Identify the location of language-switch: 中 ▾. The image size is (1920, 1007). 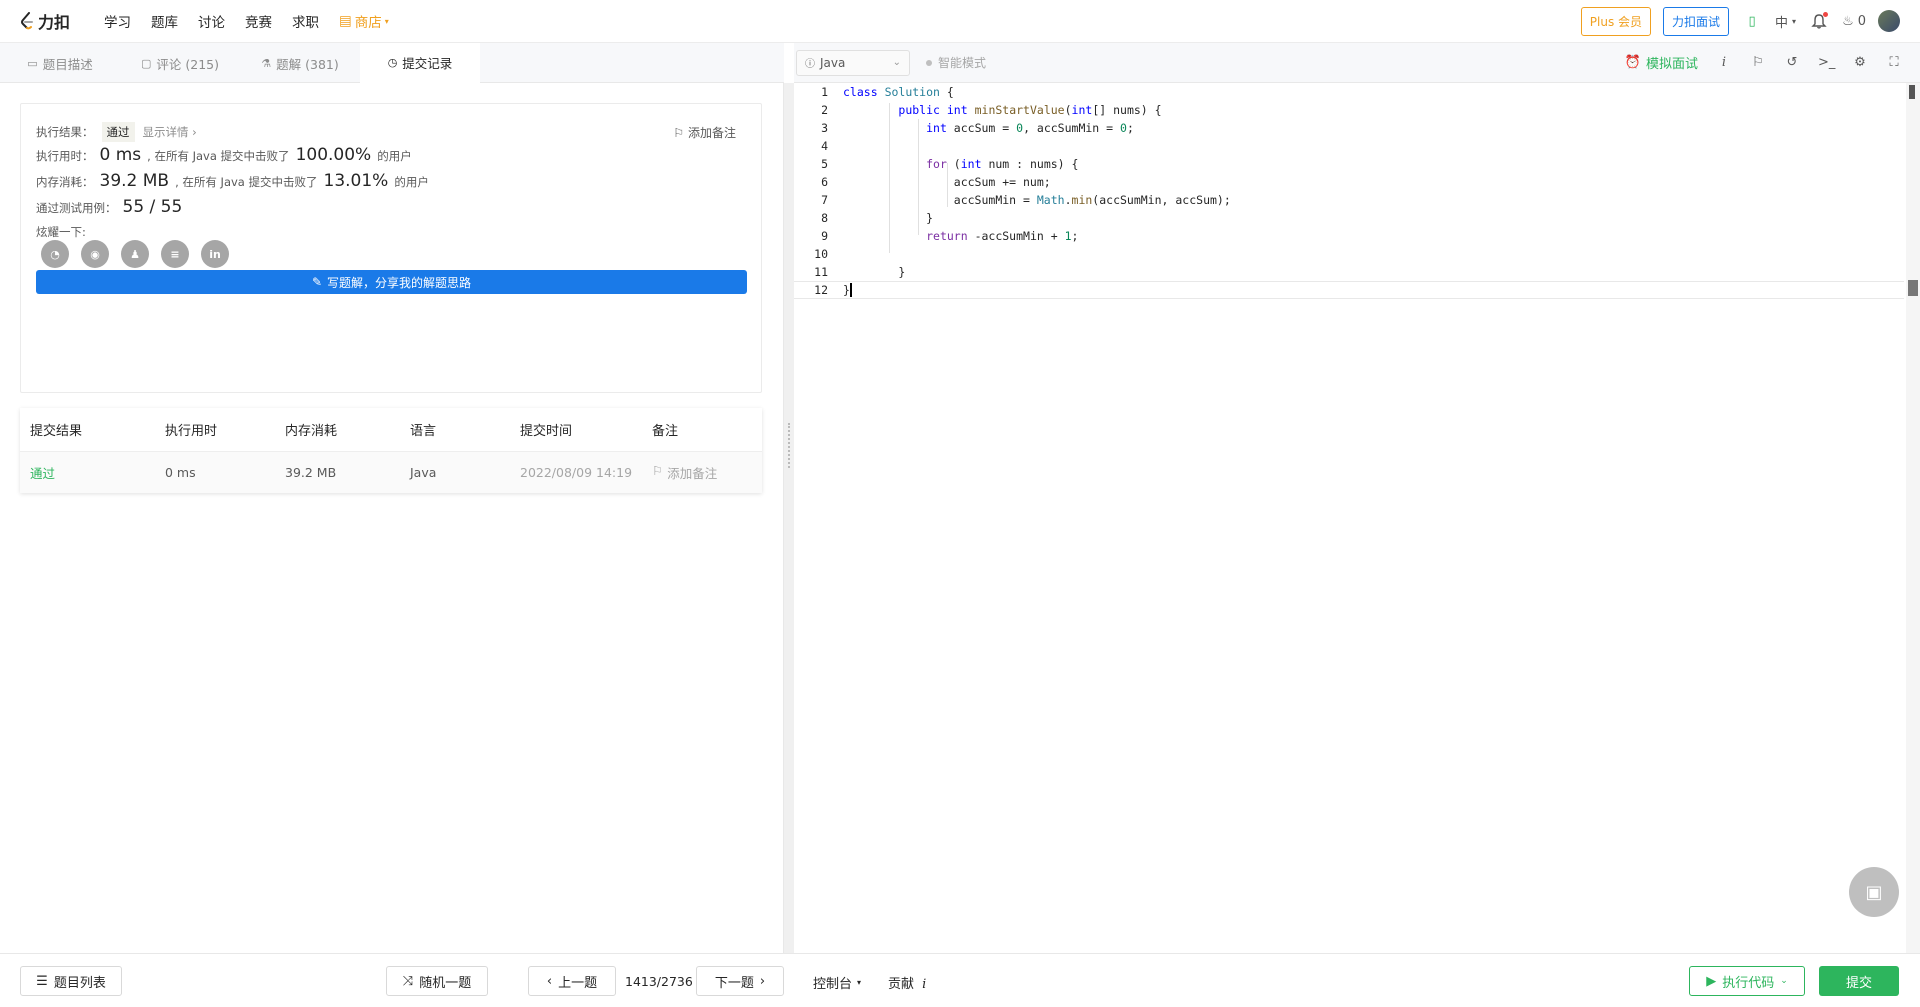
(1785, 21).